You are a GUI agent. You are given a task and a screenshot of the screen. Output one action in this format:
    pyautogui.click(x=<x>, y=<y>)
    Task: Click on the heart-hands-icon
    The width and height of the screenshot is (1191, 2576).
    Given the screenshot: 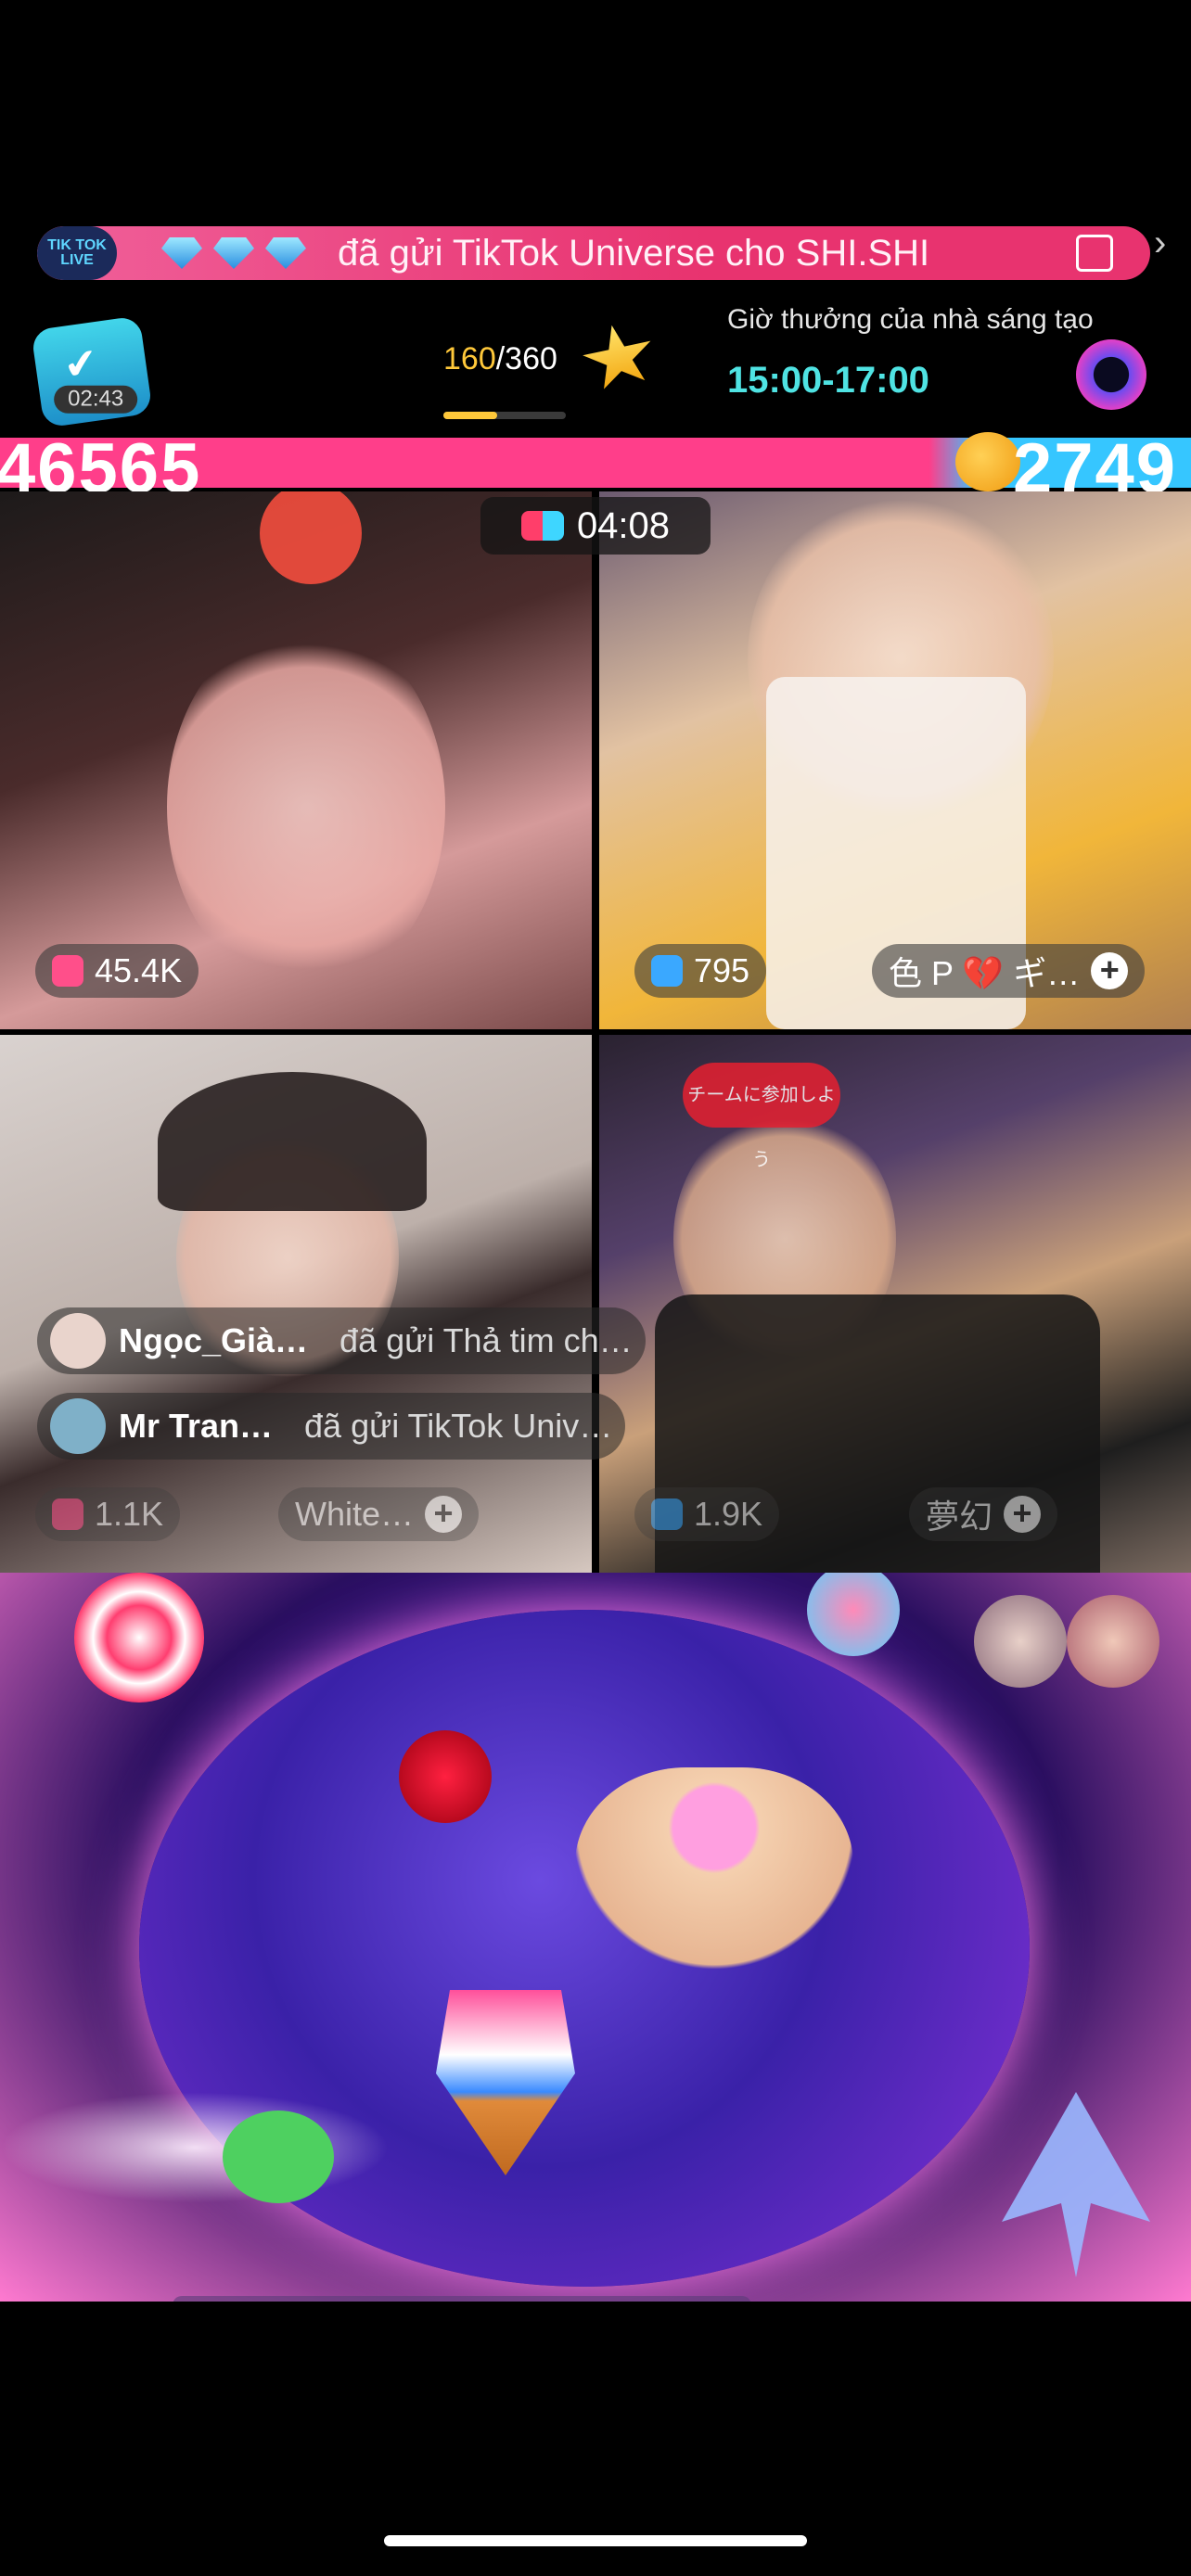 What is the action you would take?
    pyautogui.click(x=714, y=1888)
    